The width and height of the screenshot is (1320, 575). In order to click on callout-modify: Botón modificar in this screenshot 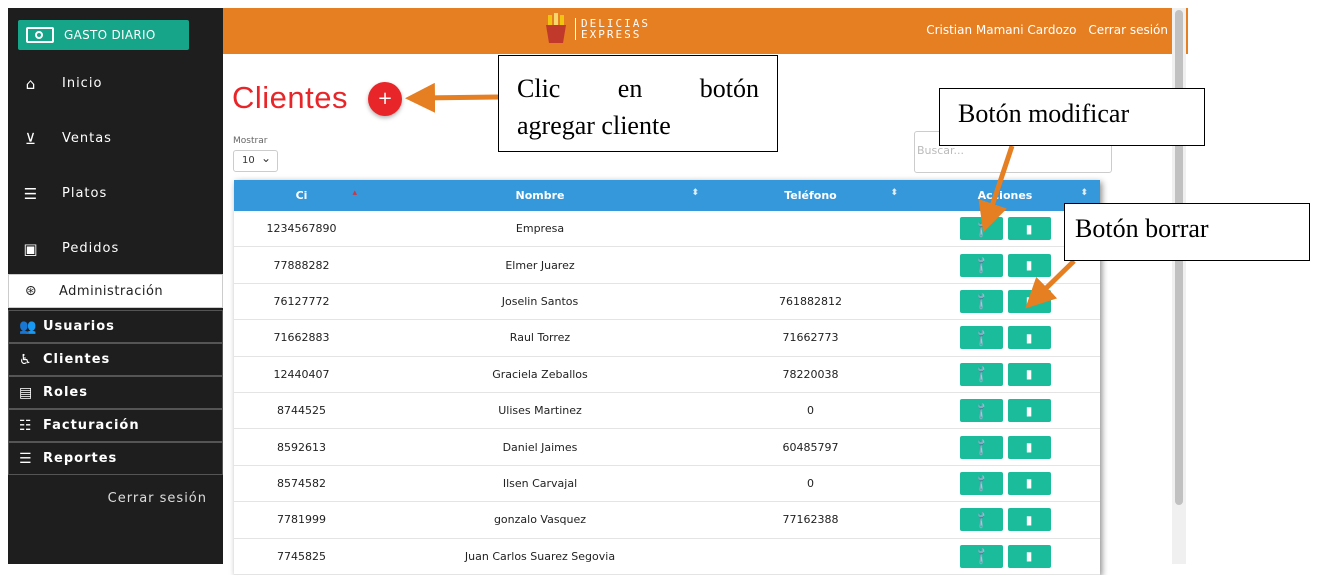, I will do `click(1072, 117)`.